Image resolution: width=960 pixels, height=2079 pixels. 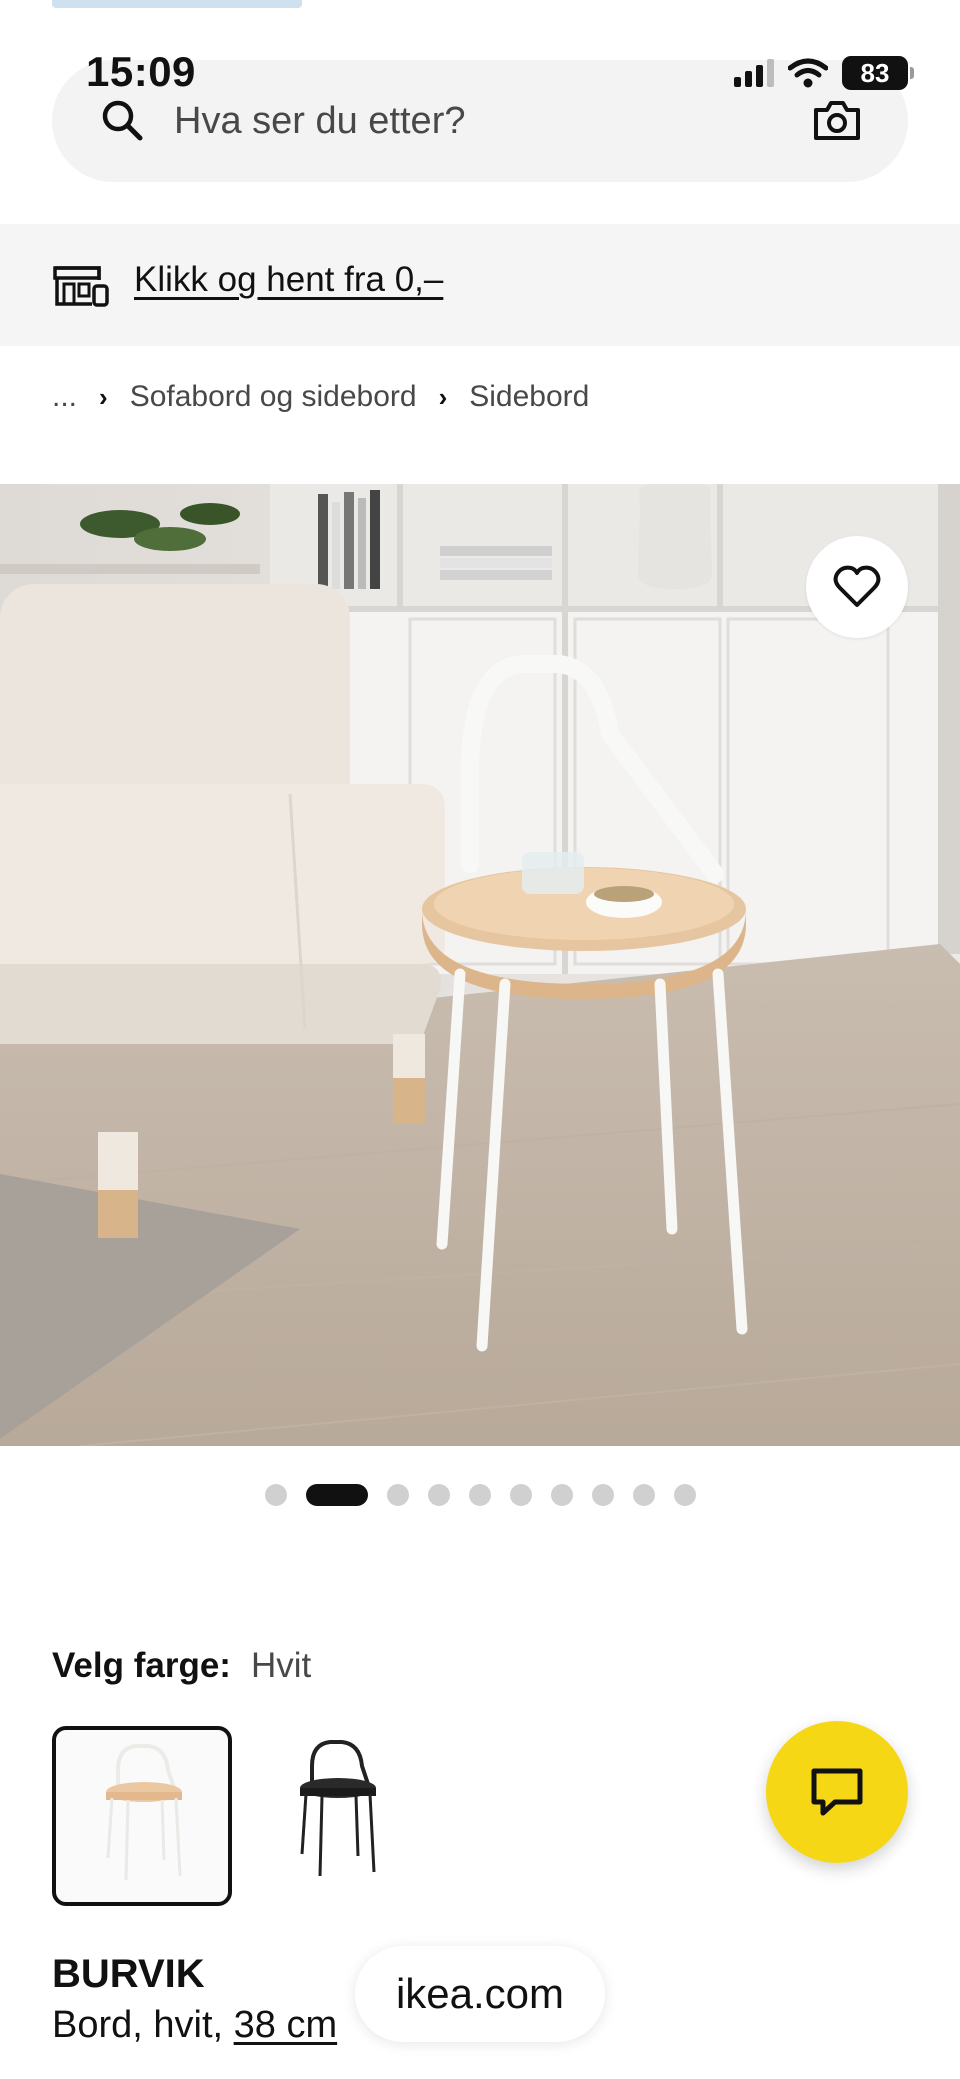 I want to click on search-icon, so click(x=122, y=120).